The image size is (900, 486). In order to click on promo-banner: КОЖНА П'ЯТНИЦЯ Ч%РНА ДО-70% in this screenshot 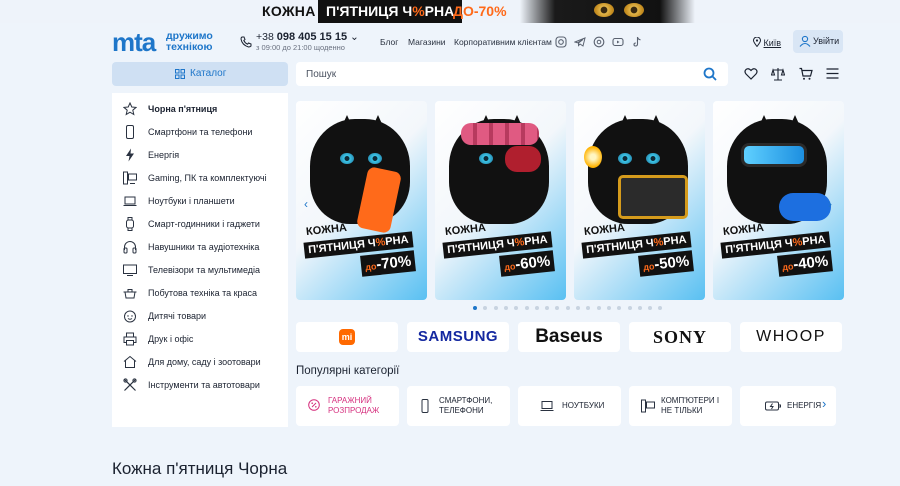, I will do `click(450, 11)`.